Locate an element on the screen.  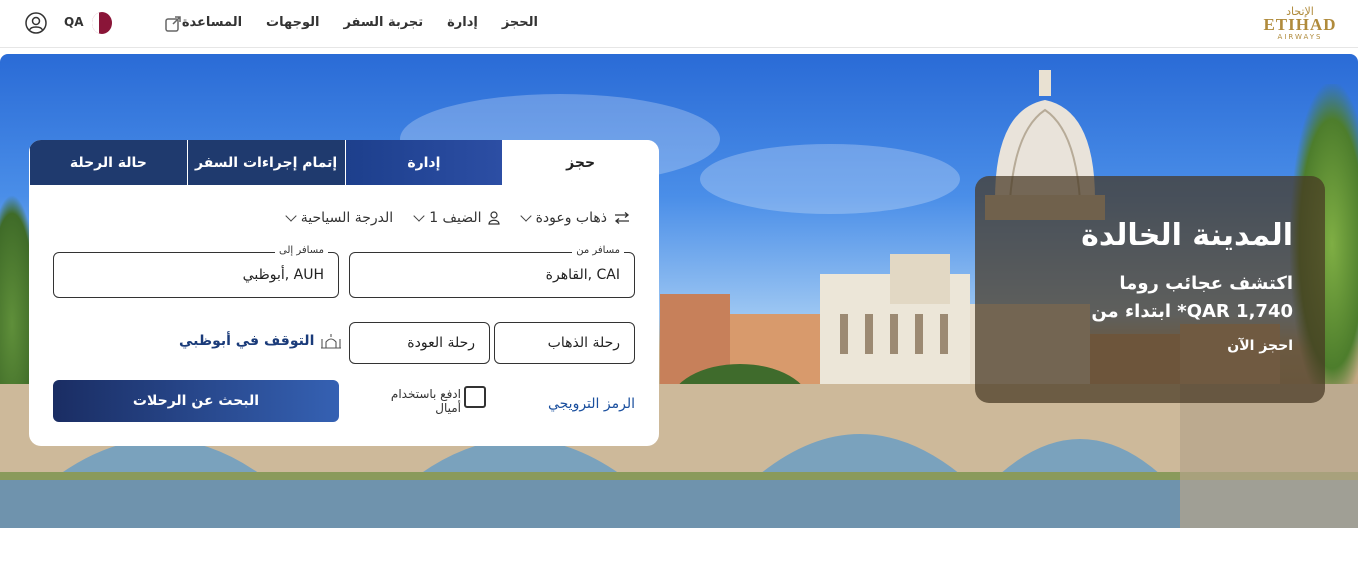
return-date-placeholder: رحلة العودة is located at coordinates (441, 343).